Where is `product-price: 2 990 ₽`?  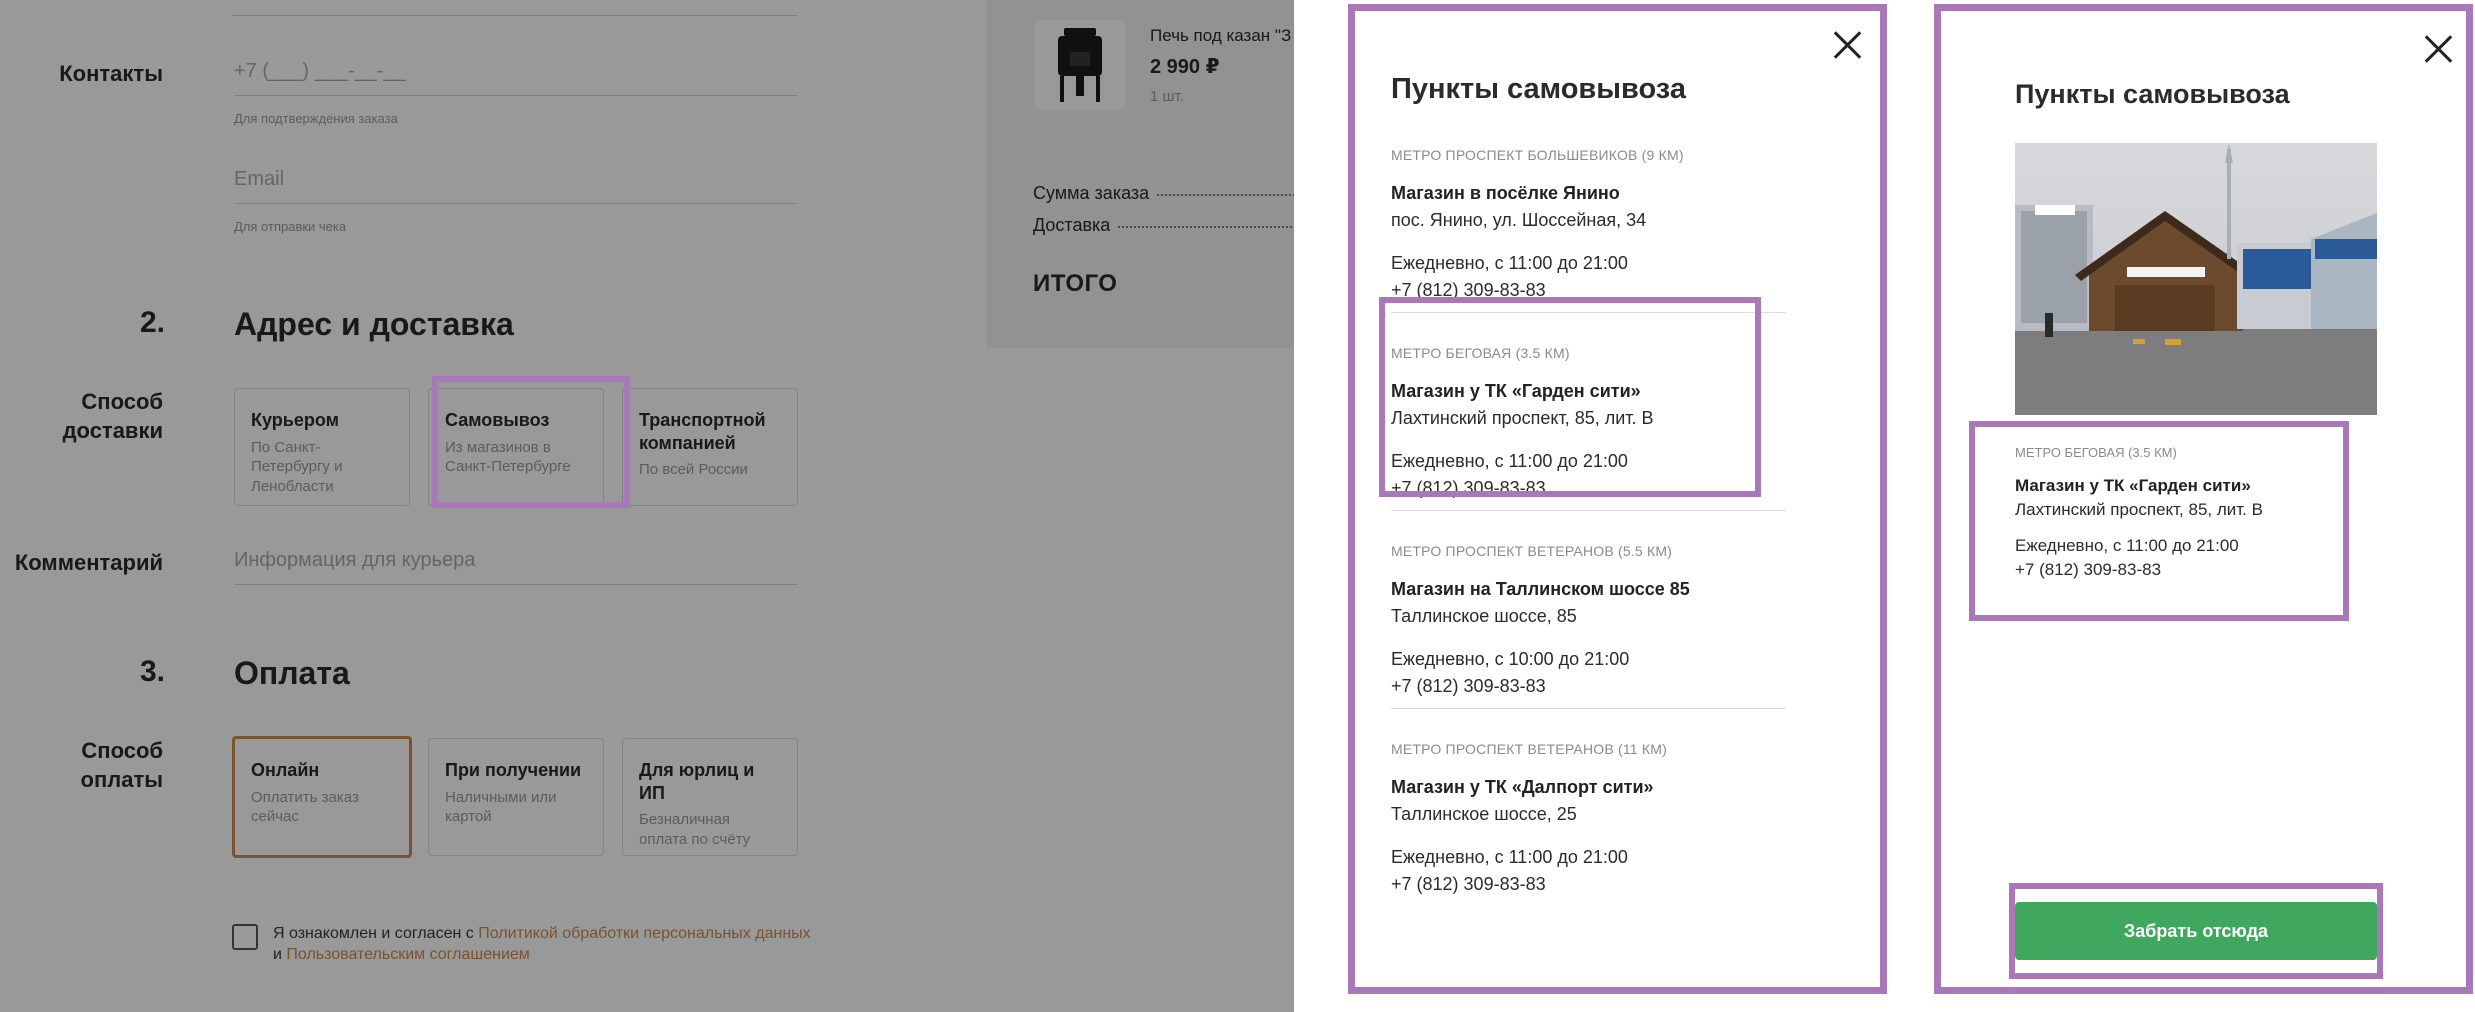
product-price: 2 990 ₽ is located at coordinates (1185, 67).